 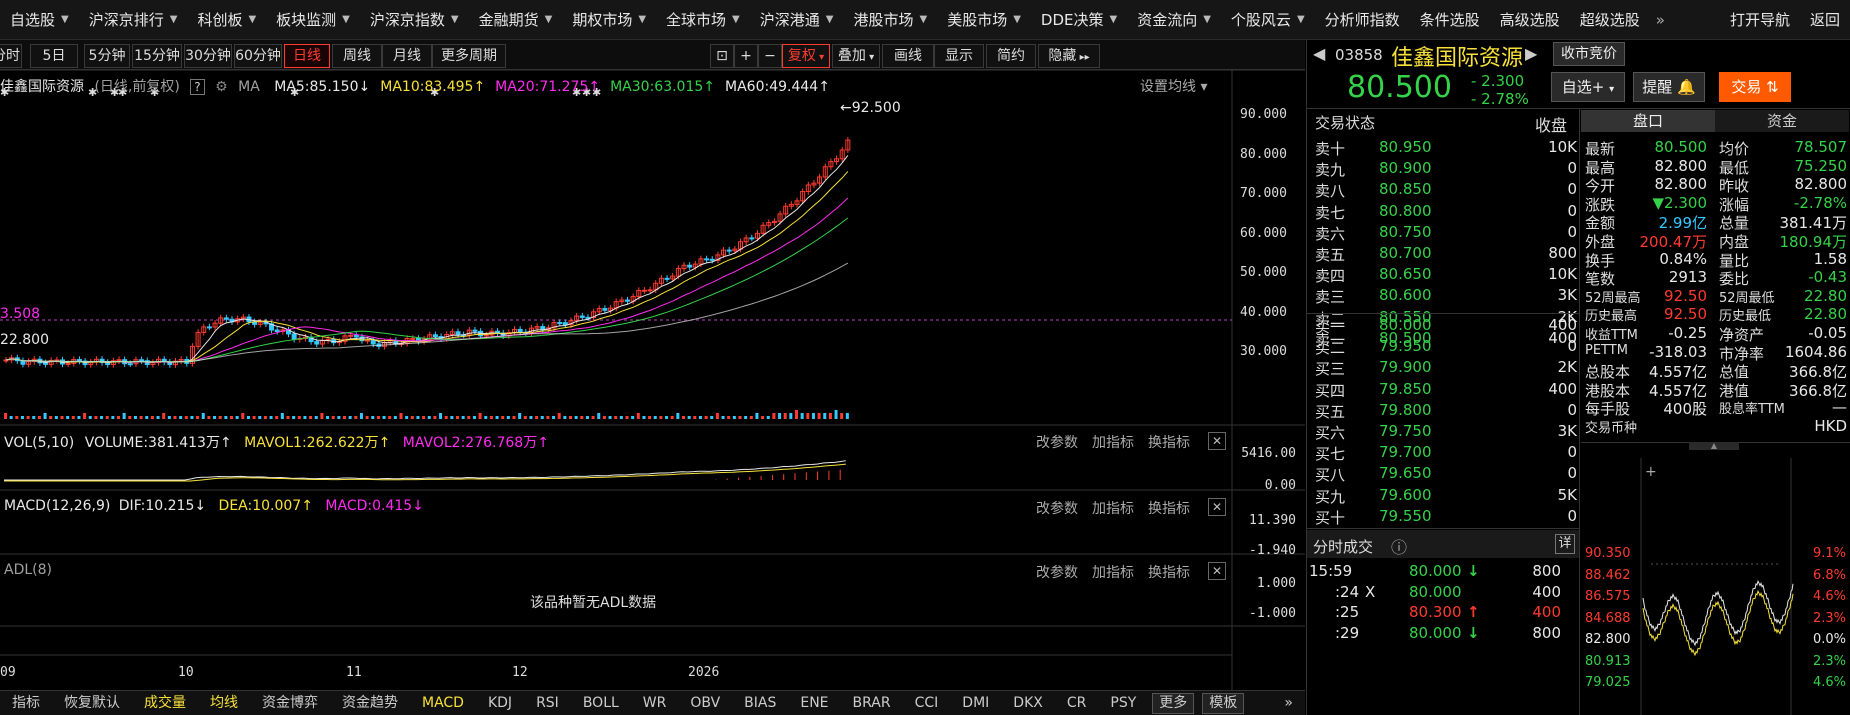 What do you see at coordinates (414, 20) in the screenshot?
I see `menu-item-4: 沪深京指数 ▼` at bounding box center [414, 20].